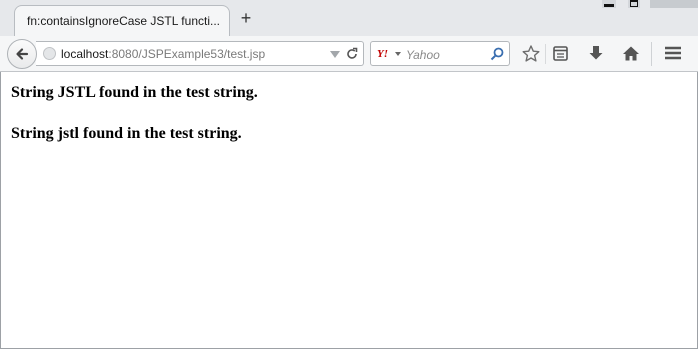  I want to click on bookmark-star-icon, so click(531, 54).